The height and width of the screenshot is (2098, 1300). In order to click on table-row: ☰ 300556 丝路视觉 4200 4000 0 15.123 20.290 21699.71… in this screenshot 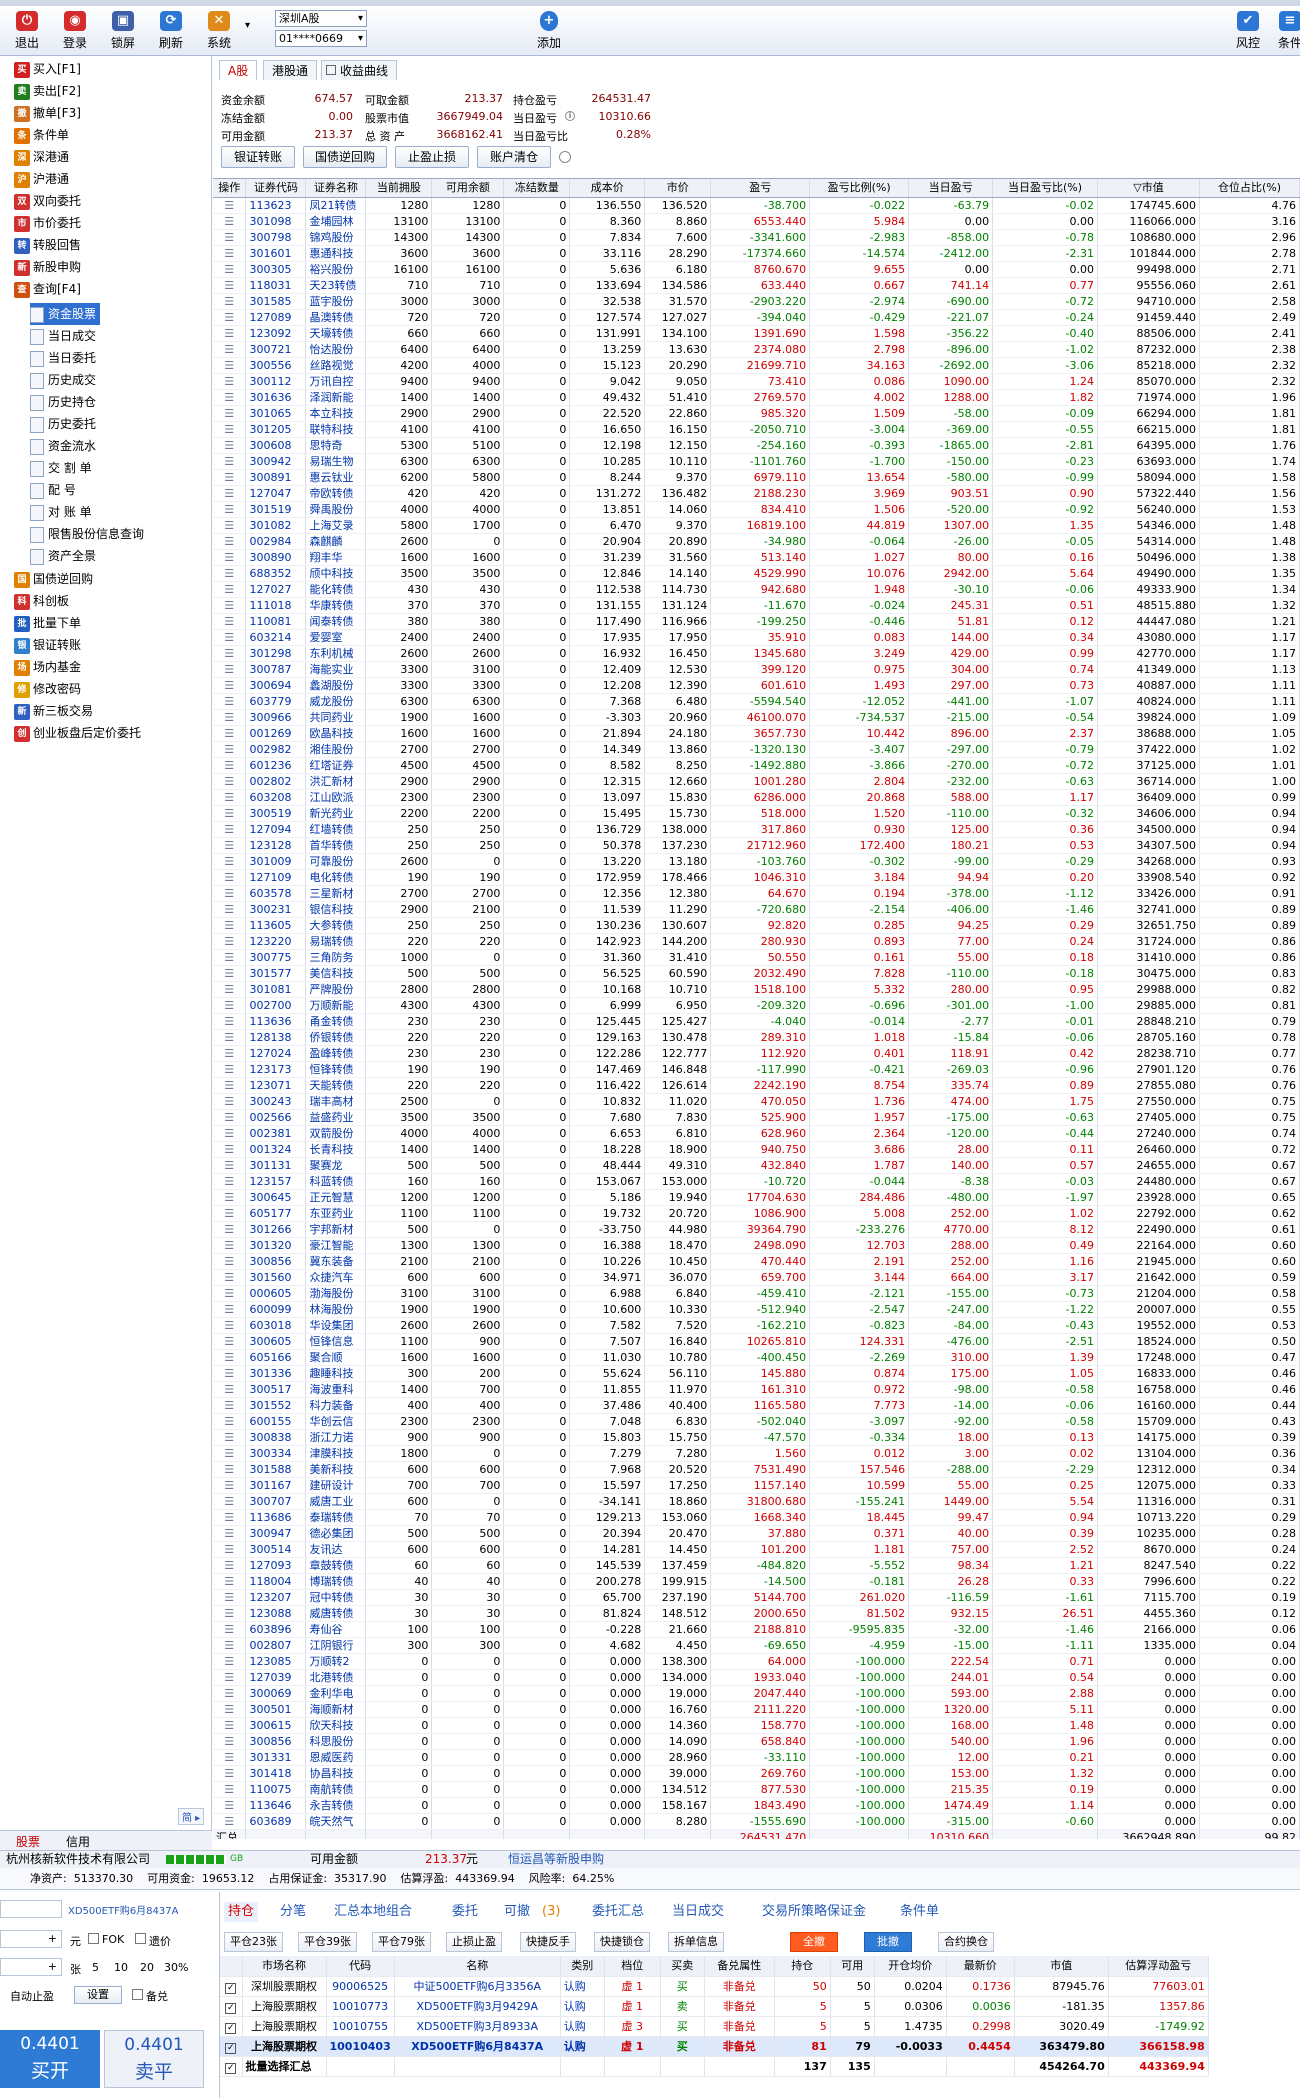, I will do `click(756, 365)`.